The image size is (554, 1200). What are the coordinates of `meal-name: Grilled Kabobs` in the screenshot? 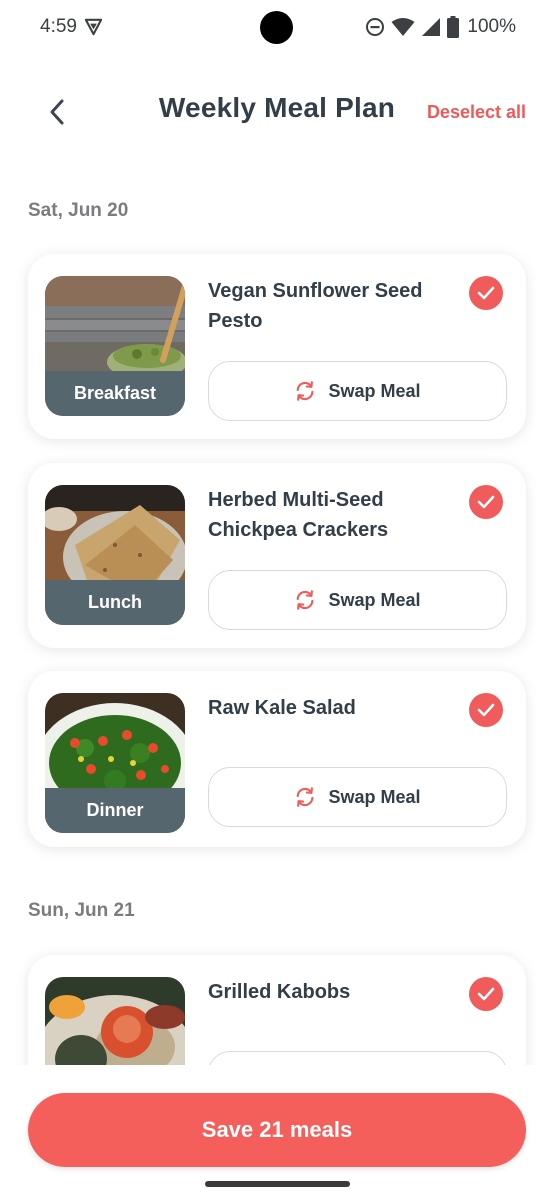 It's located at (333, 992).